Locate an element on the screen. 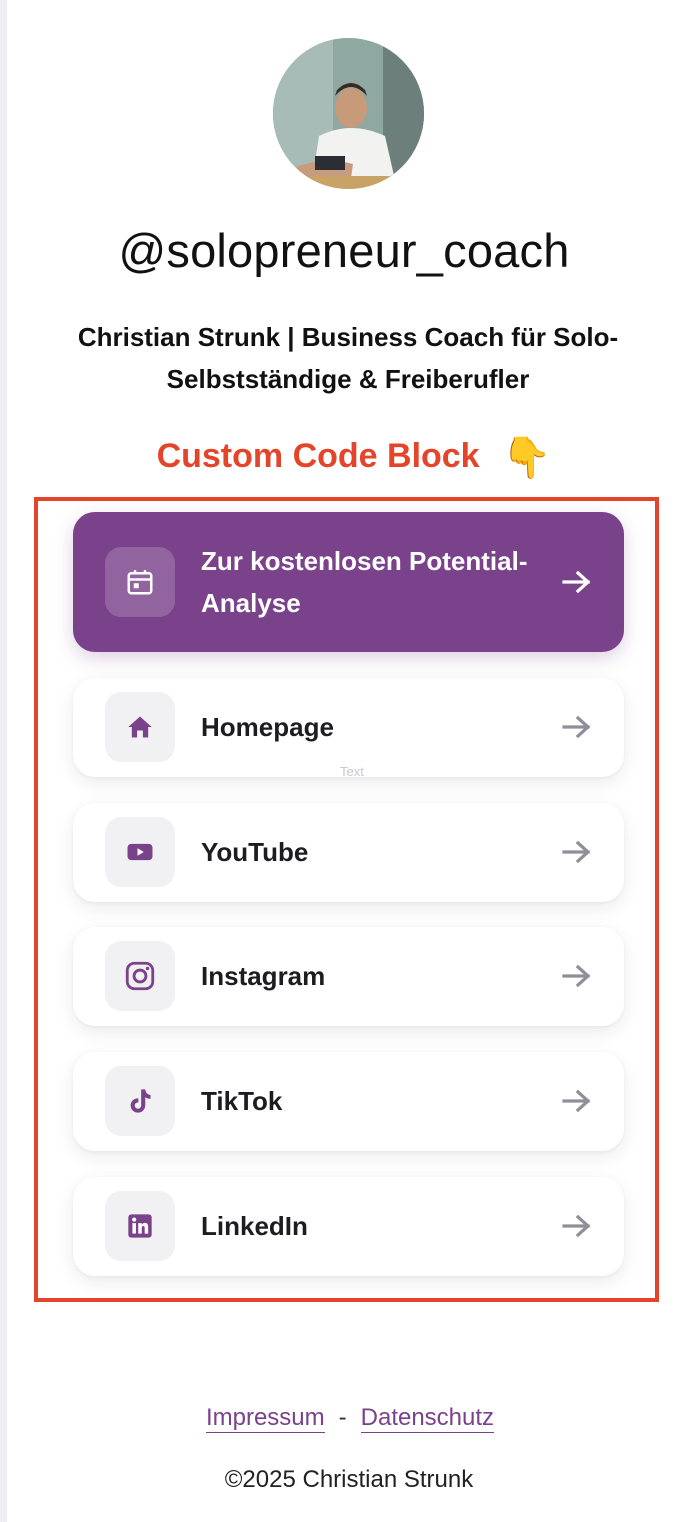  link-label: Zur kostenlosen Potential-Analyse is located at coordinates (364, 582).